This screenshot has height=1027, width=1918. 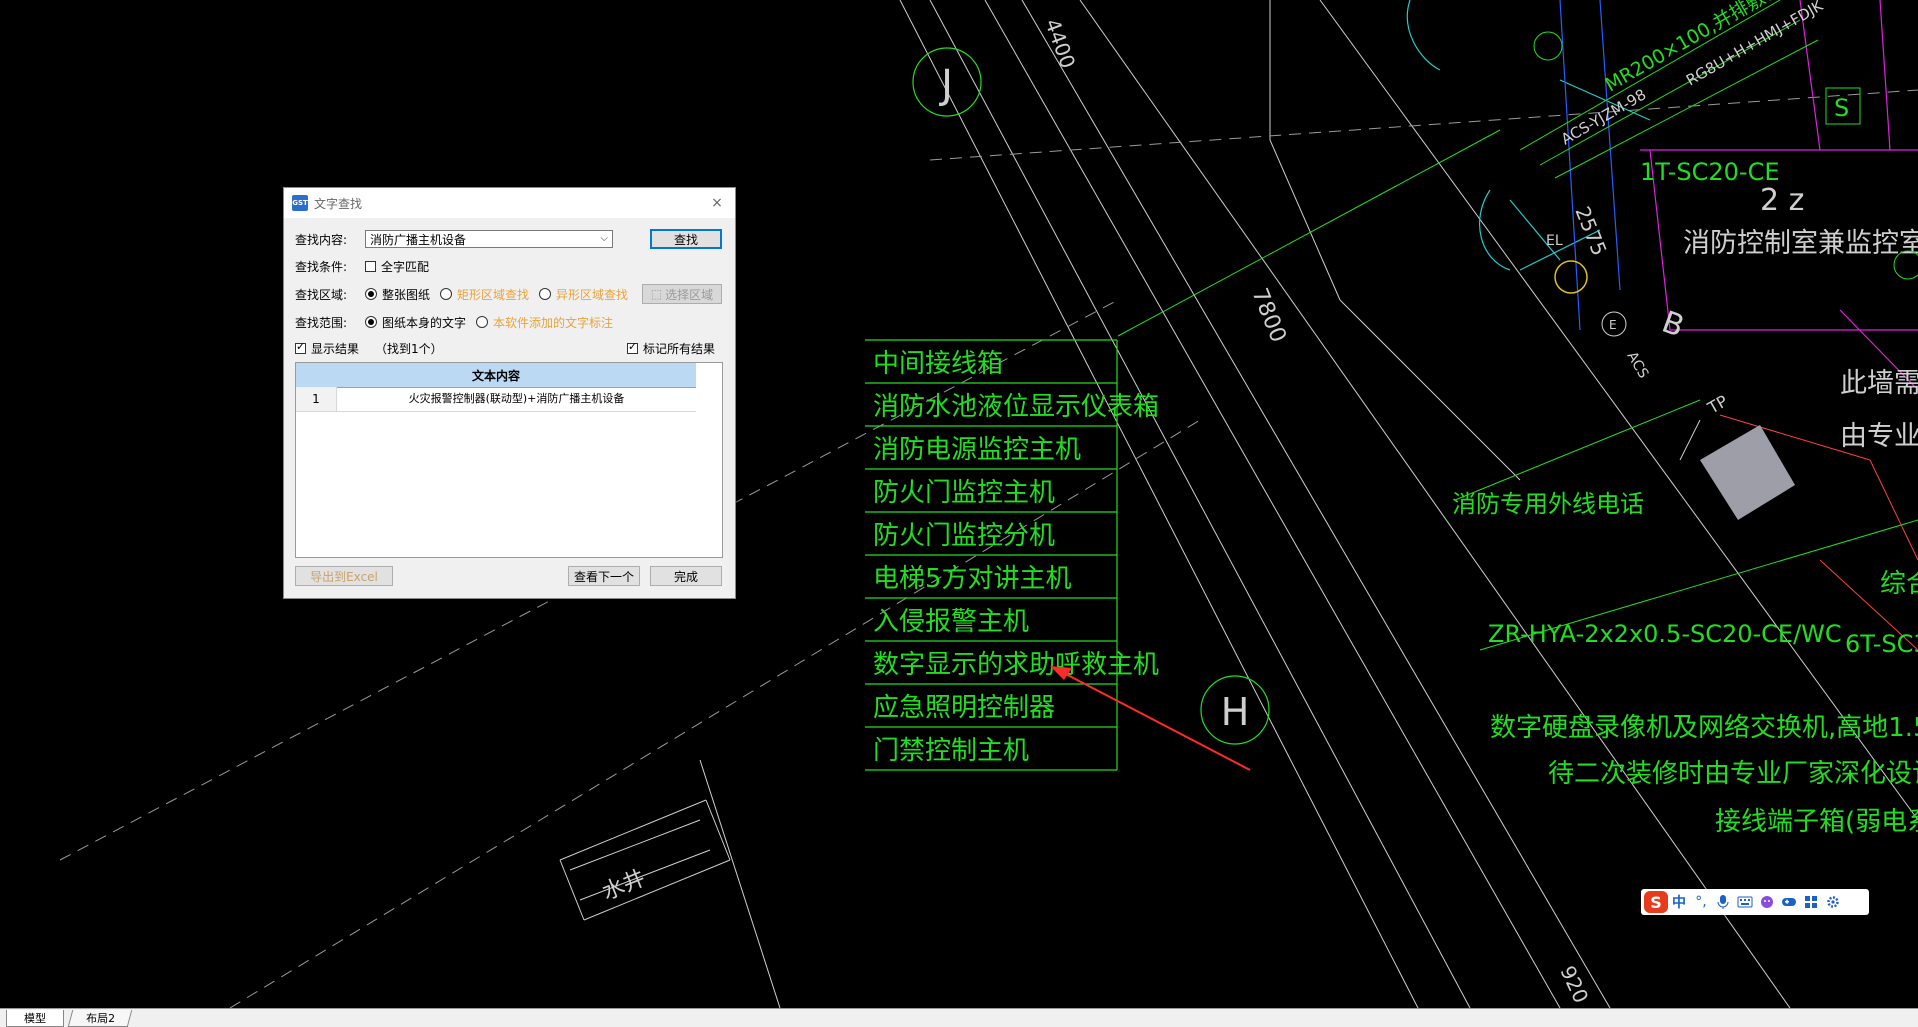 I want to click on mark-all-checkbox, so click(x=632, y=347).